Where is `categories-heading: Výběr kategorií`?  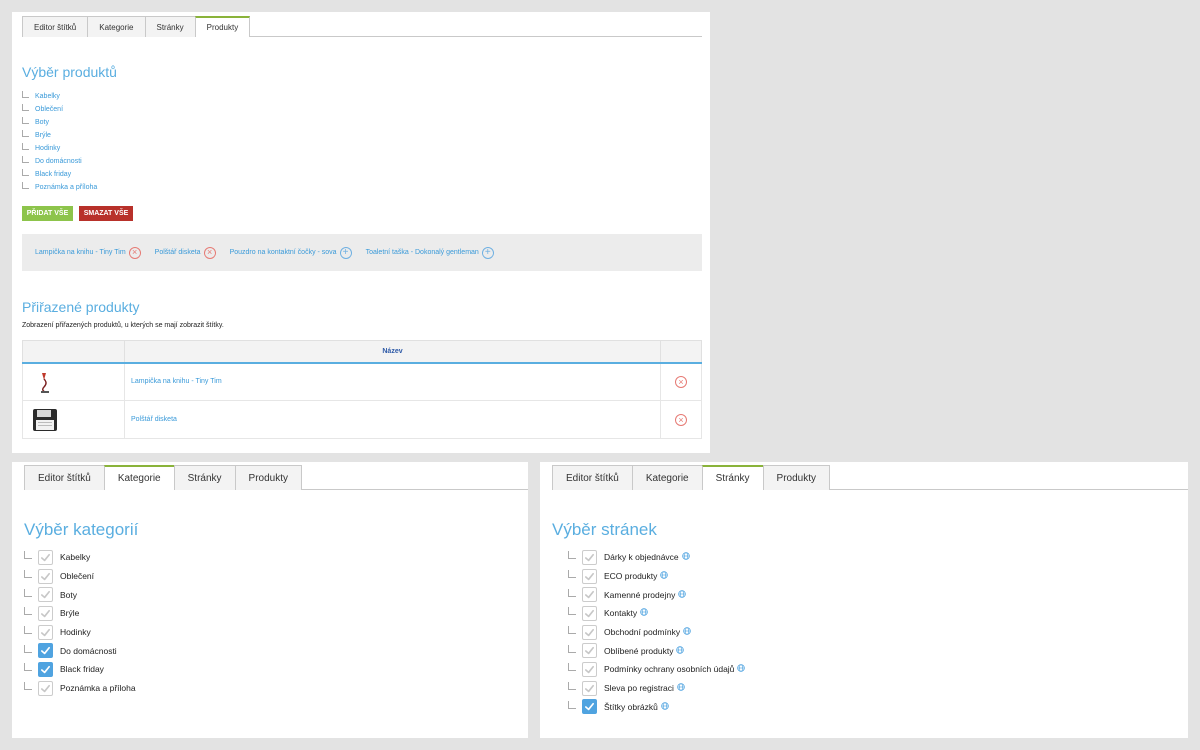 categories-heading: Výběr kategorií is located at coordinates (81, 529).